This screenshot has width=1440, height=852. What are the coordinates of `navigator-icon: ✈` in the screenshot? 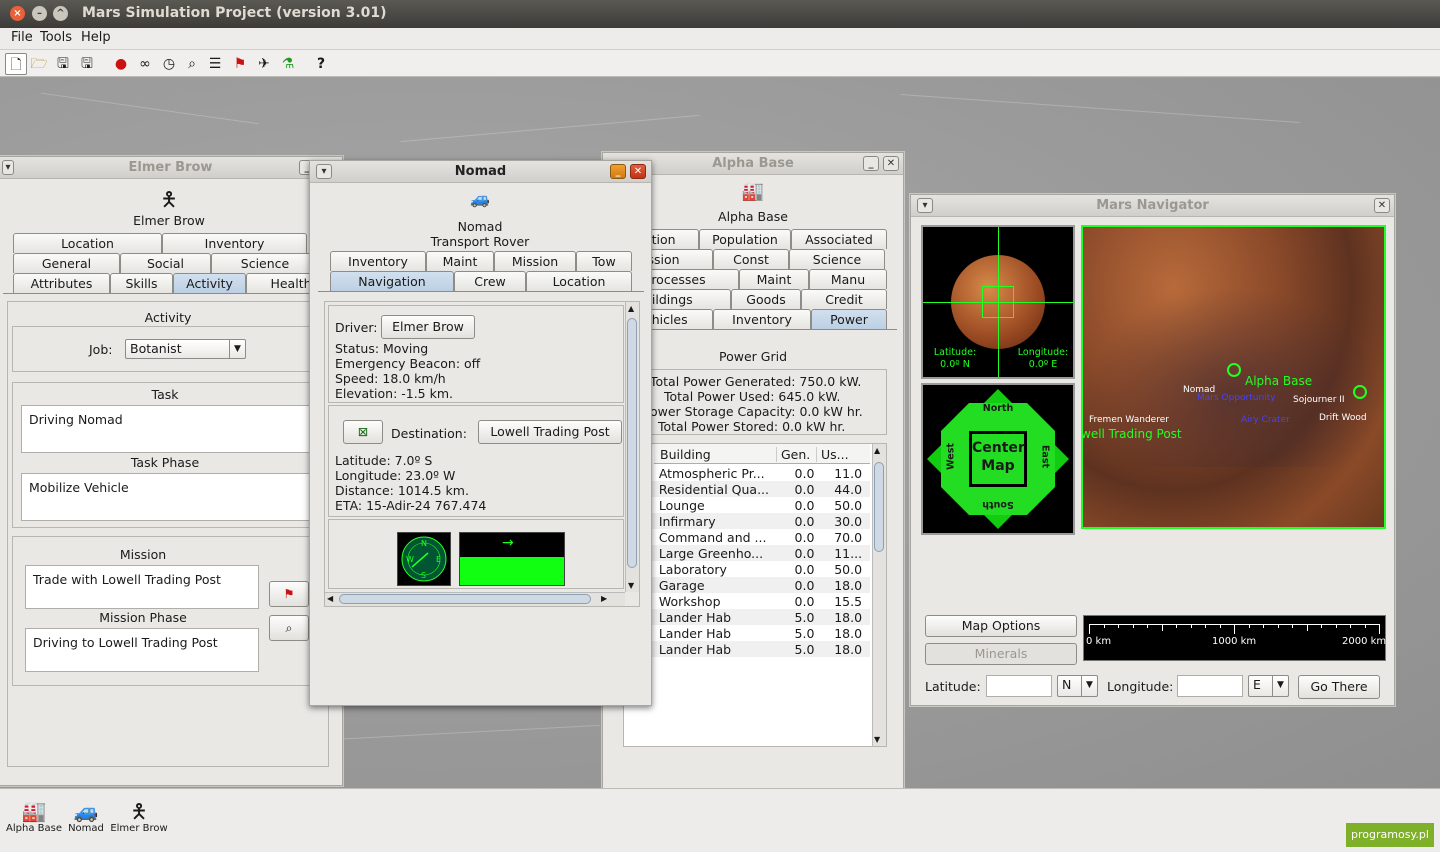 It's located at (264, 64).